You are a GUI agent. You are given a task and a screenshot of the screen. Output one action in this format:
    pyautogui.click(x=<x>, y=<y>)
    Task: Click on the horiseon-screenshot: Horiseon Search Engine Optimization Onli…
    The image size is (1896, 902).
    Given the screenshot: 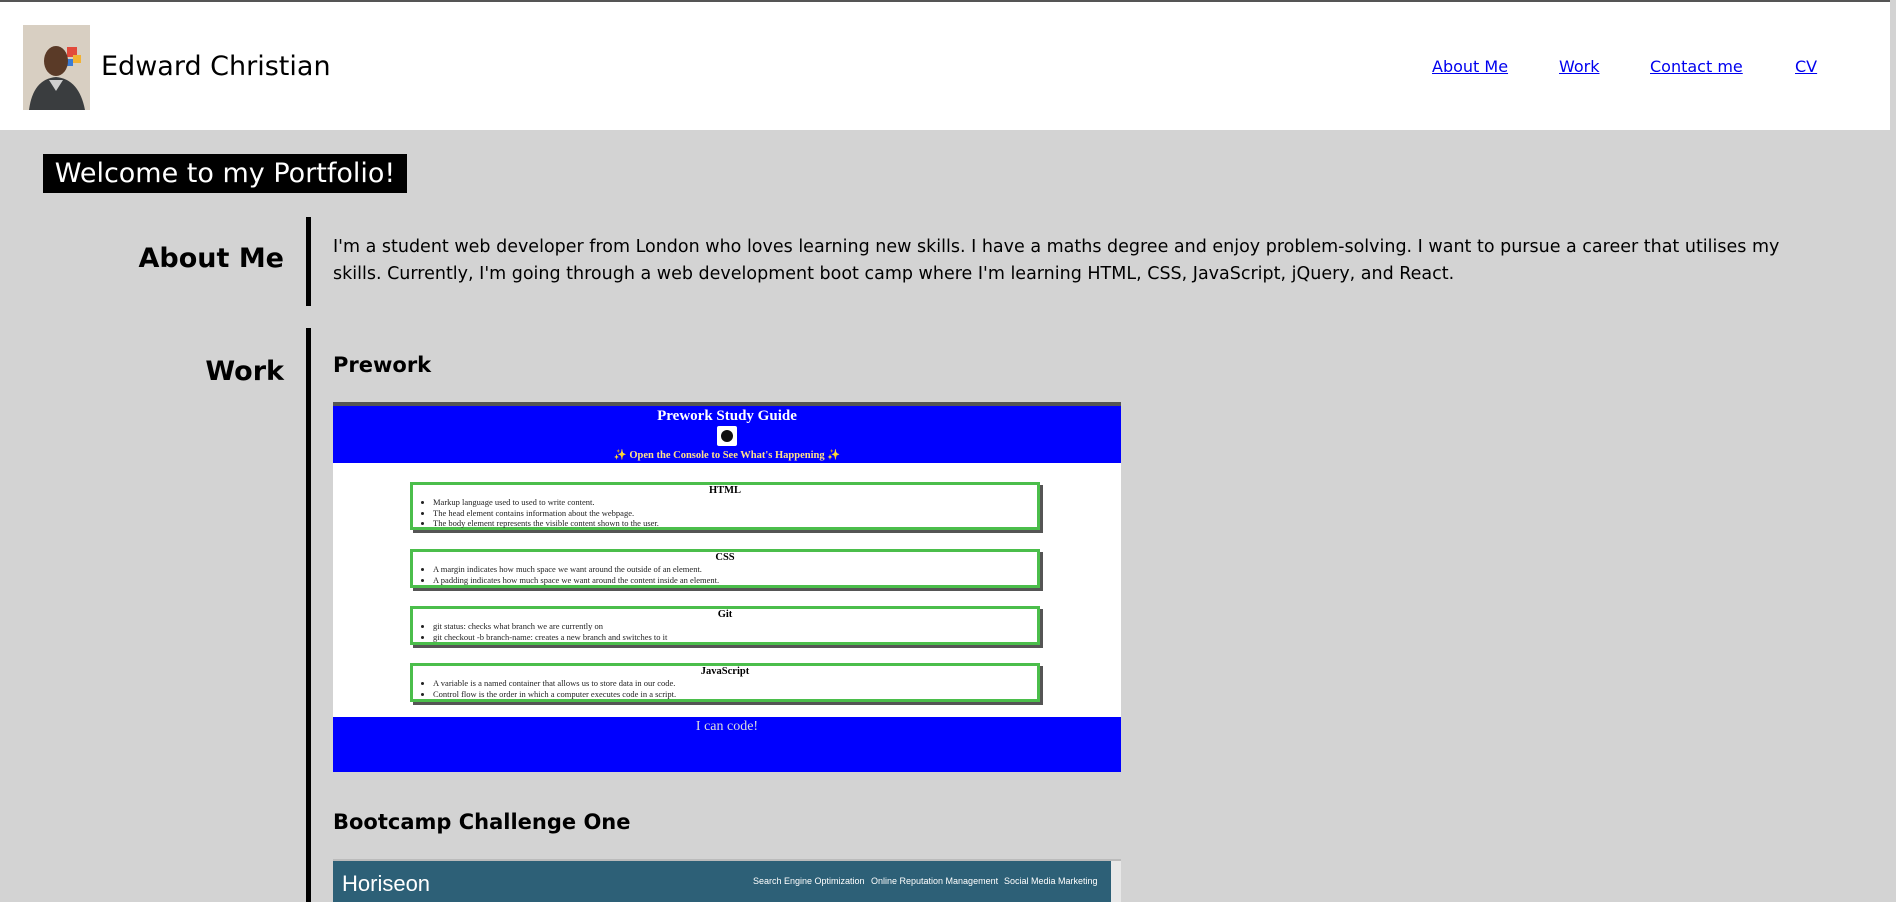 What is the action you would take?
    pyautogui.click(x=727, y=880)
    